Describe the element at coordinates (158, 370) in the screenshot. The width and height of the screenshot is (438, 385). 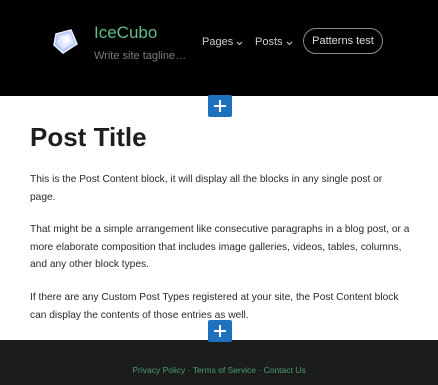
I see `footer-link-privacy-policy: Privacy Policy` at that location.